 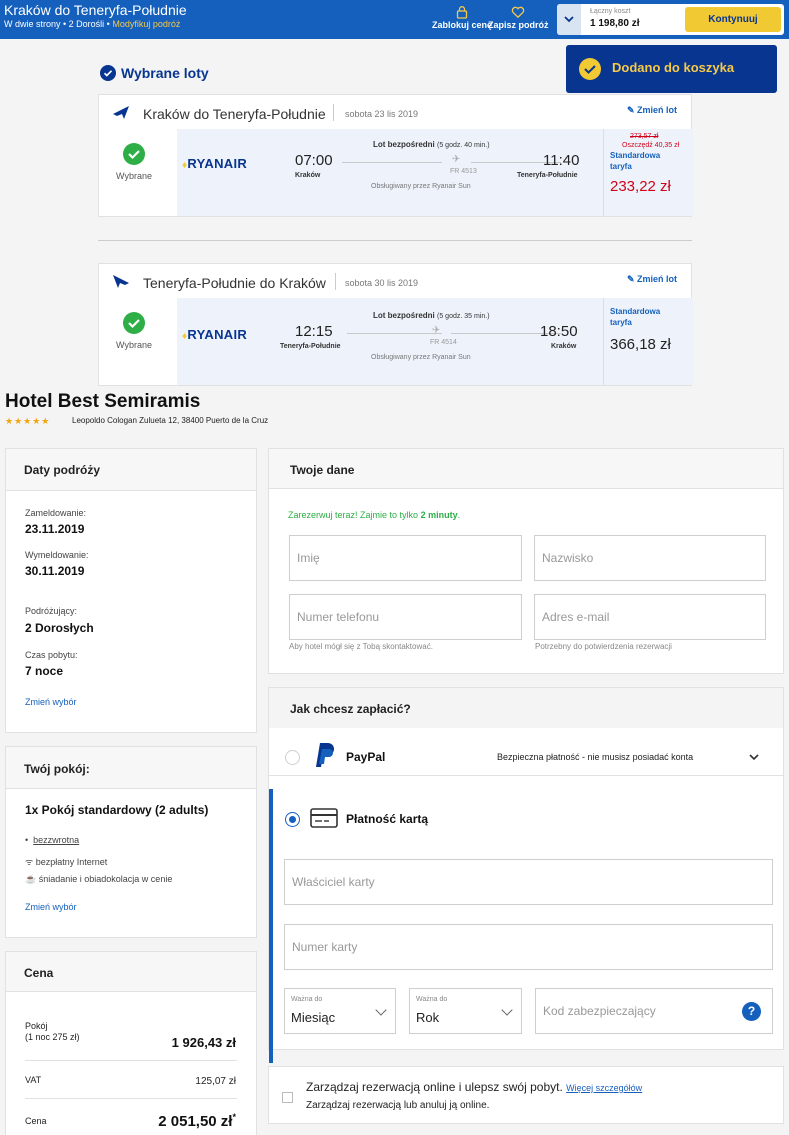 I want to click on change-flight-label: Zmień lot, so click(x=657, y=110).